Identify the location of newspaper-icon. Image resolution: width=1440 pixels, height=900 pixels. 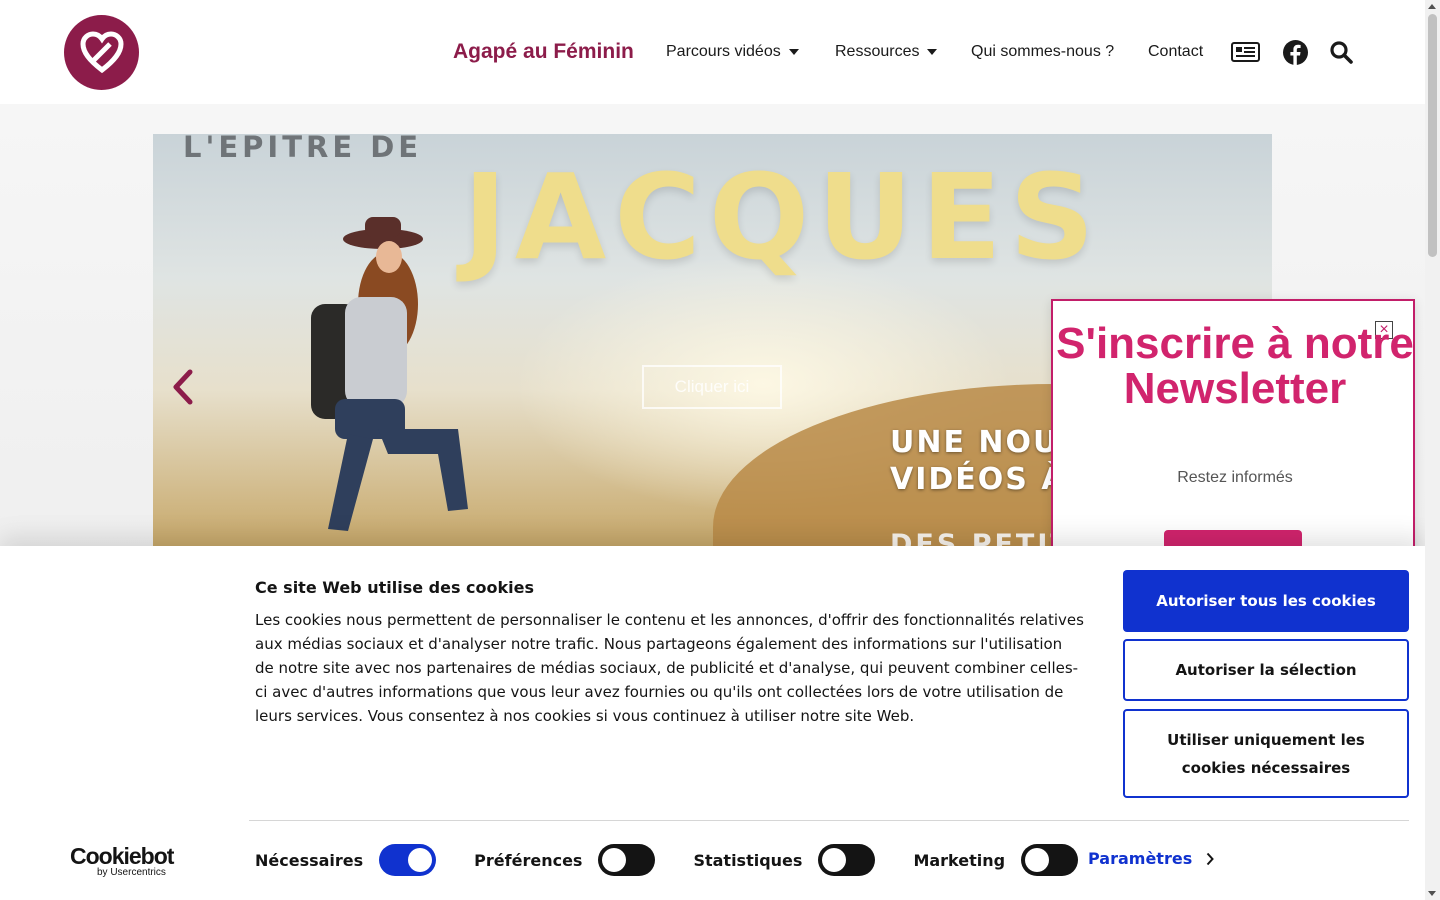
(1245, 54).